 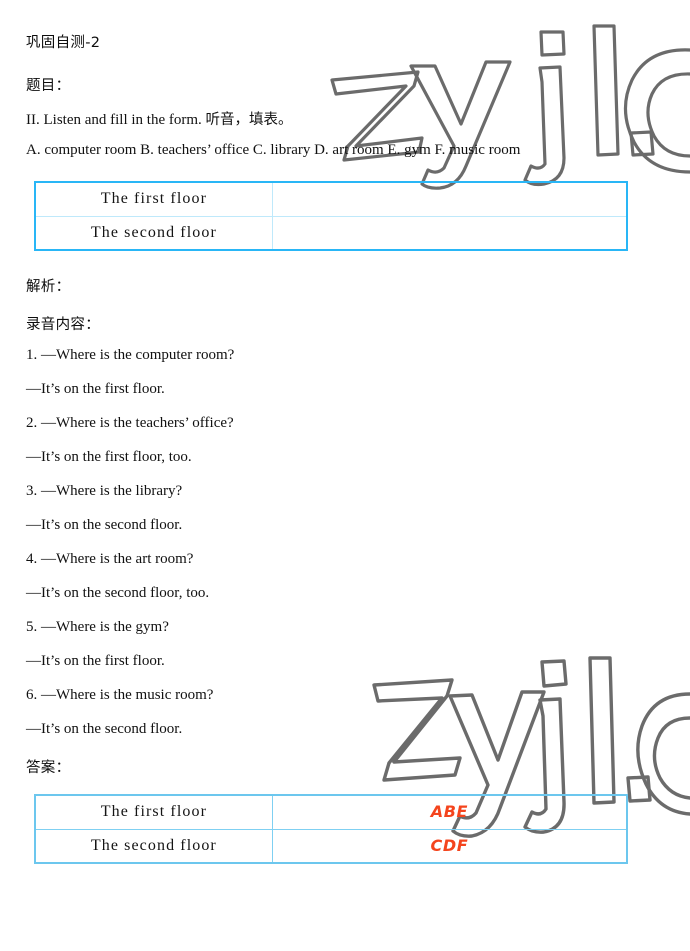 I want to click on transcript-line-10: —It’s on the first floor., so click(x=95, y=661).